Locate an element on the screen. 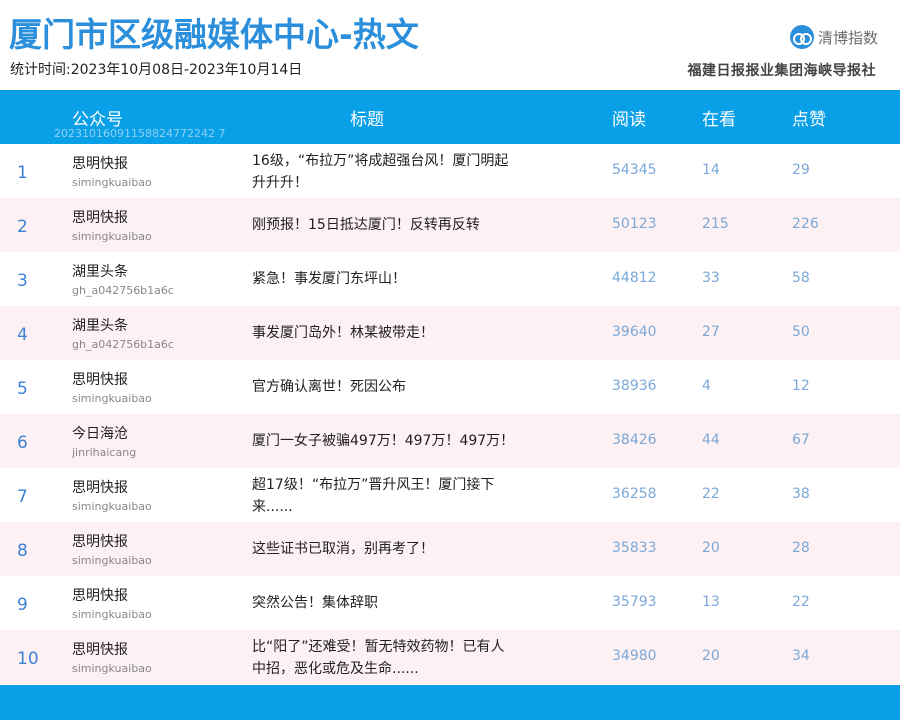 The height and width of the screenshot is (720, 900). watching-count: 14 is located at coordinates (711, 170).